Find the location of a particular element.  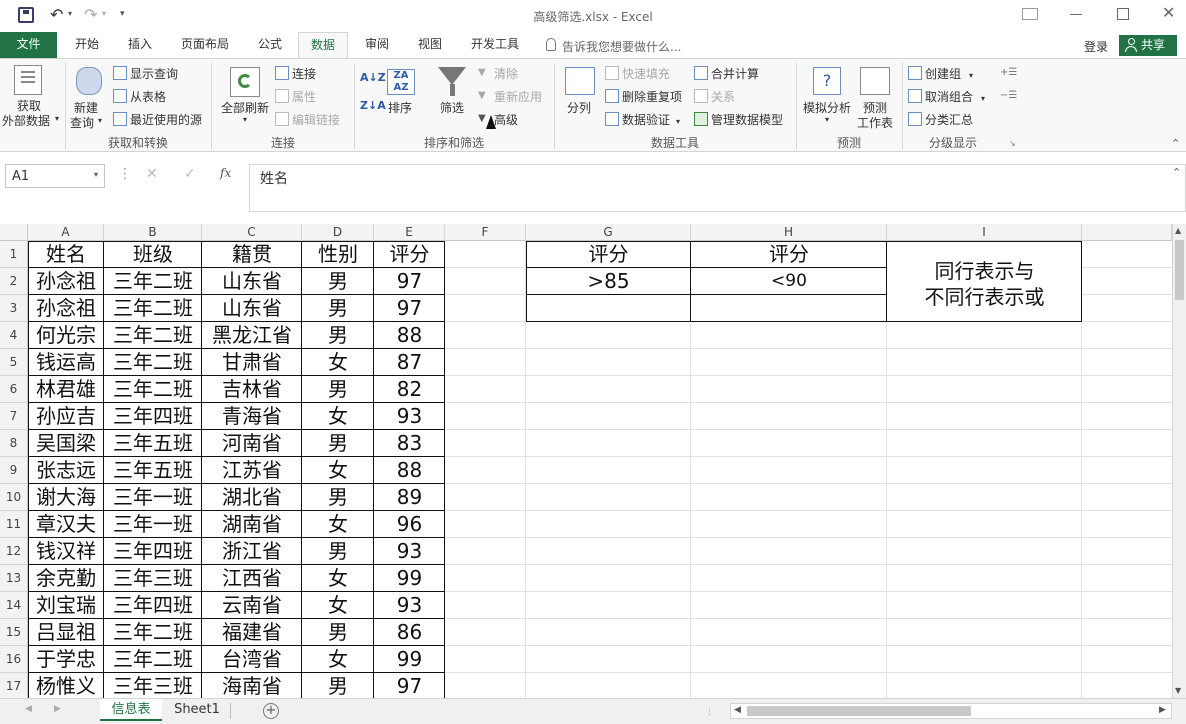

sort-button: 排序 is located at coordinates (400, 107).